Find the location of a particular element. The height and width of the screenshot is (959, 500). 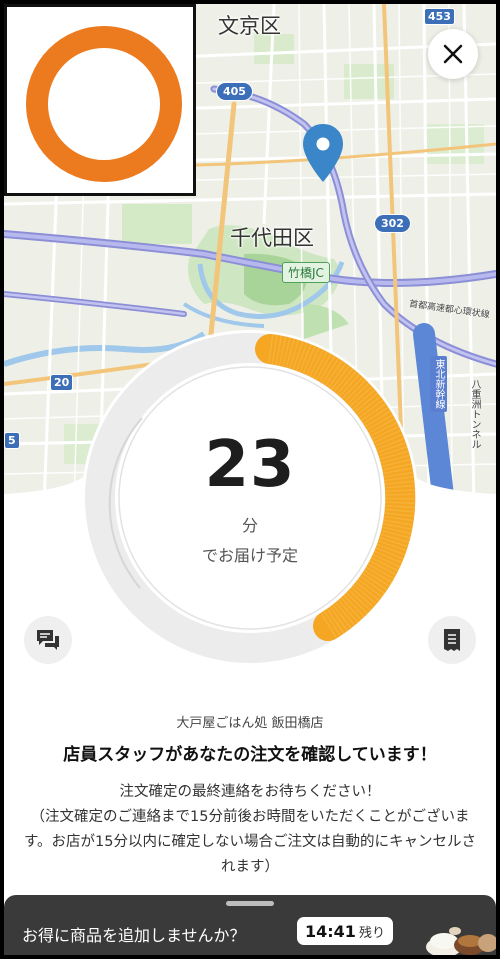

receipt-button is located at coordinates (452, 640).